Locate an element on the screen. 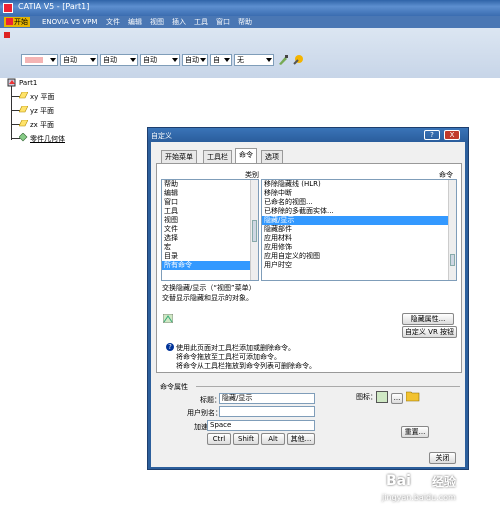 Image resolution: width=500 pixels, height=508 pixels. command-properties-header: 命令属性 is located at coordinates (174, 387).